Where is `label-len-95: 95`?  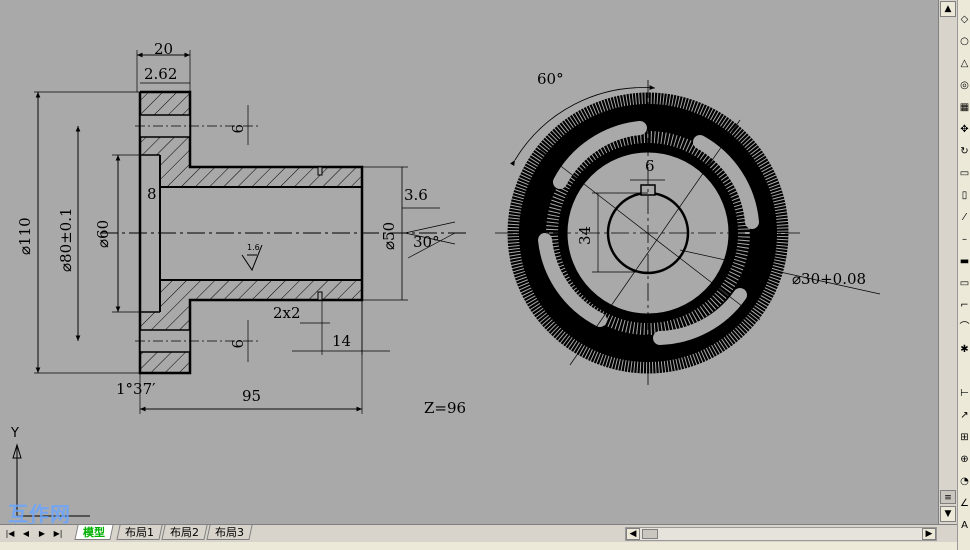
label-len-95: 95 is located at coordinates (251, 396).